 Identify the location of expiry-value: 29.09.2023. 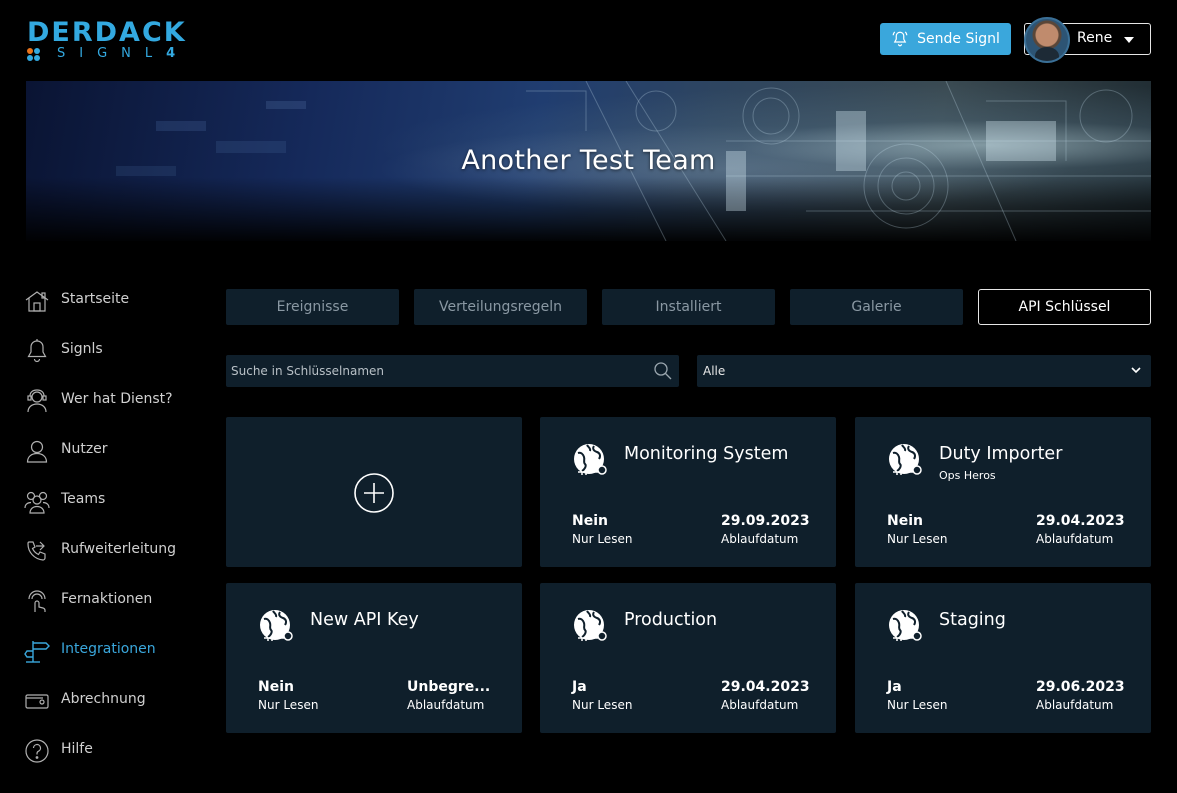
(765, 521).